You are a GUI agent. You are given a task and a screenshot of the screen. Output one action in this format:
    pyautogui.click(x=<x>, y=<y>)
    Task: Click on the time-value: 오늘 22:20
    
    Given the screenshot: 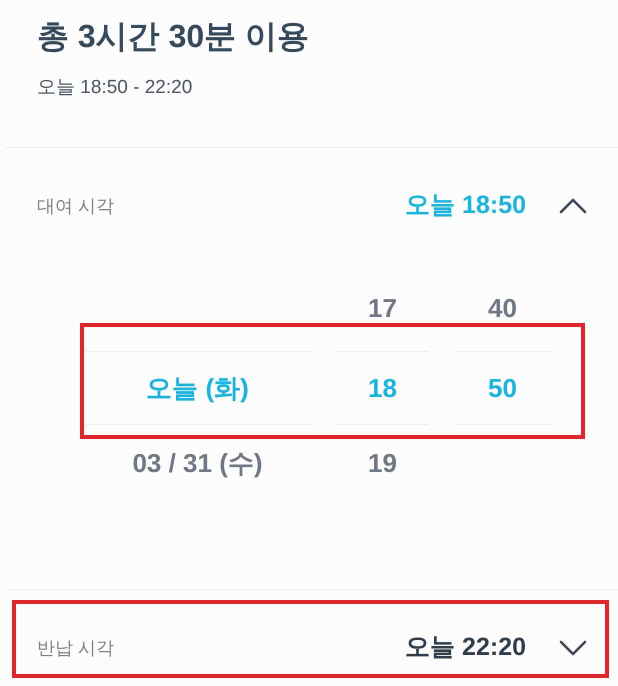 What is the action you would take?
    pyautogui.click(x=465, y=648)
    